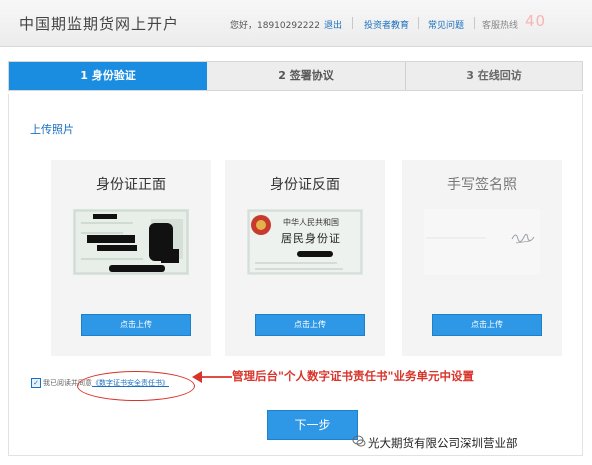  Describe the element at coordinates (275, 26) in the screenshot. I see `greeting-text: 您好，18910292222` at that location.